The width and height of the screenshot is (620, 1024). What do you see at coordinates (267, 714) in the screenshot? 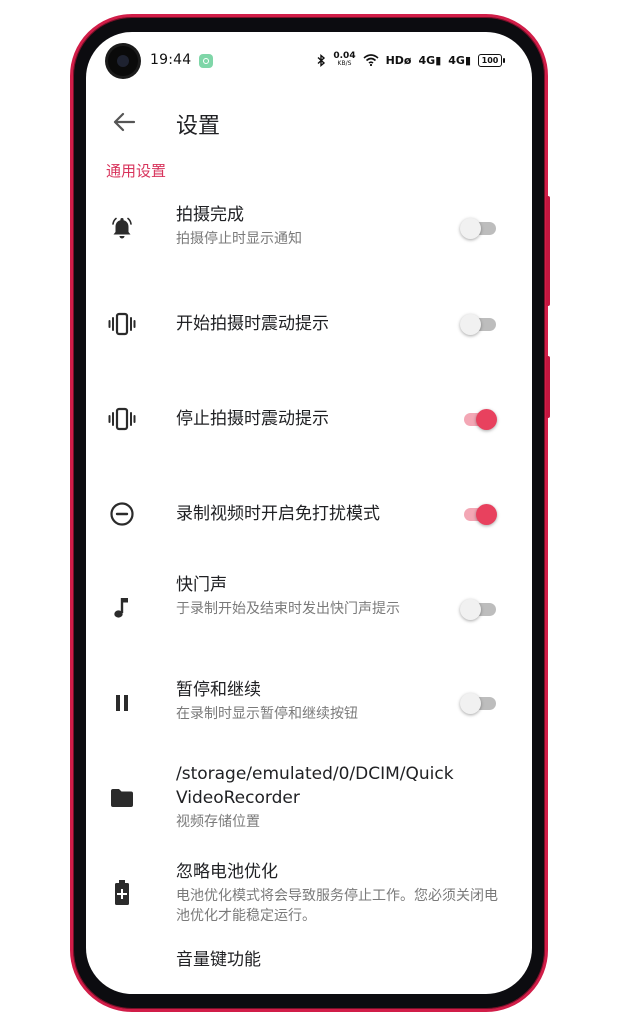
I see `setting-subtitle: 在录制时显示暂停和继续按钮` at bounding box center [267, 714].